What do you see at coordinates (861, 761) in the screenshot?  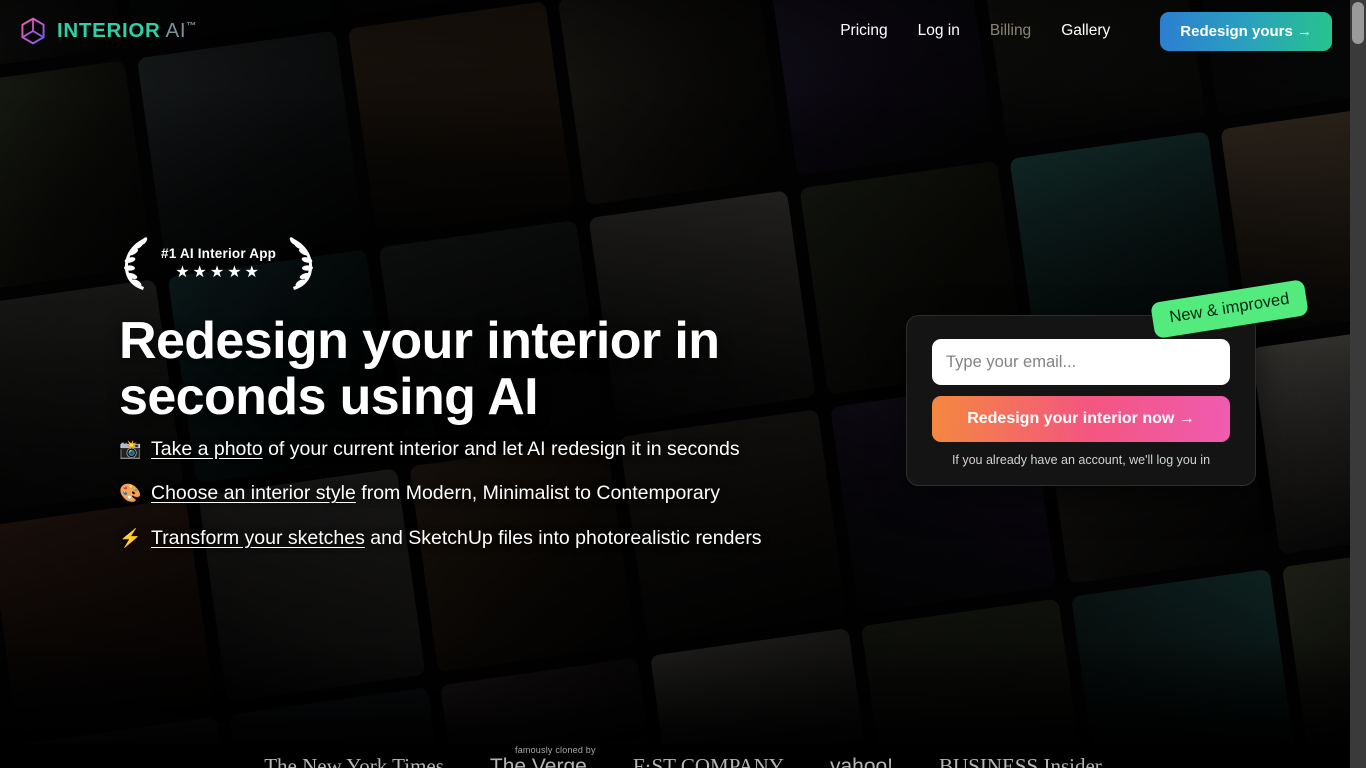 I see `press-logo-yahoo: yahoo!` at bounding box center [861, 761].